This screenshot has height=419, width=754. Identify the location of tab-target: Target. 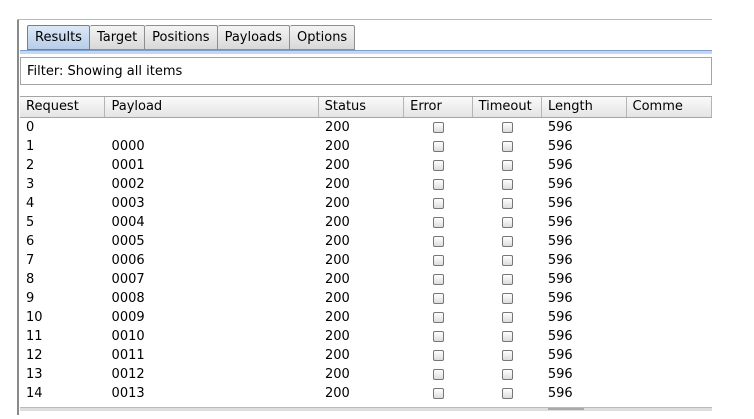
(117, 37).